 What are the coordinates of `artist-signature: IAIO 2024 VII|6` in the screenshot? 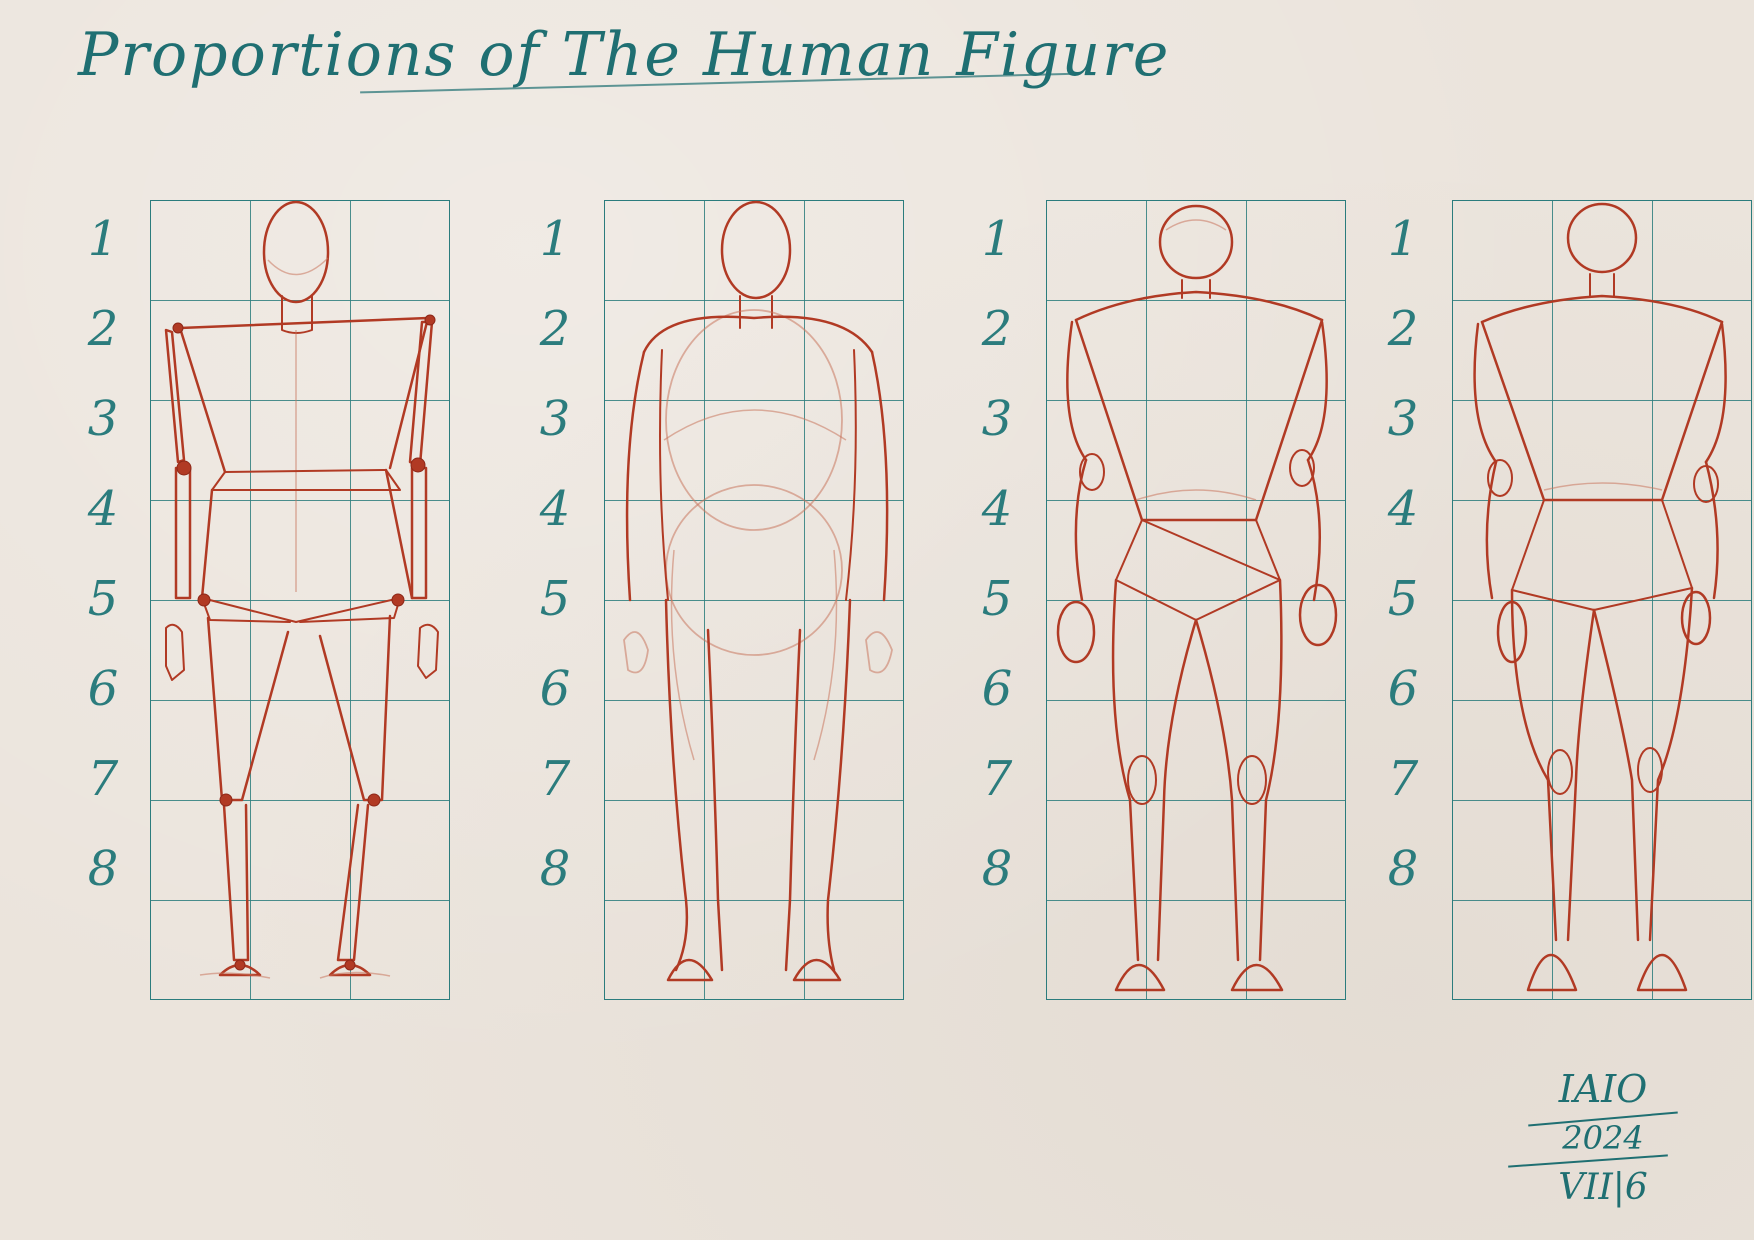 It's located at (1603, 1150).